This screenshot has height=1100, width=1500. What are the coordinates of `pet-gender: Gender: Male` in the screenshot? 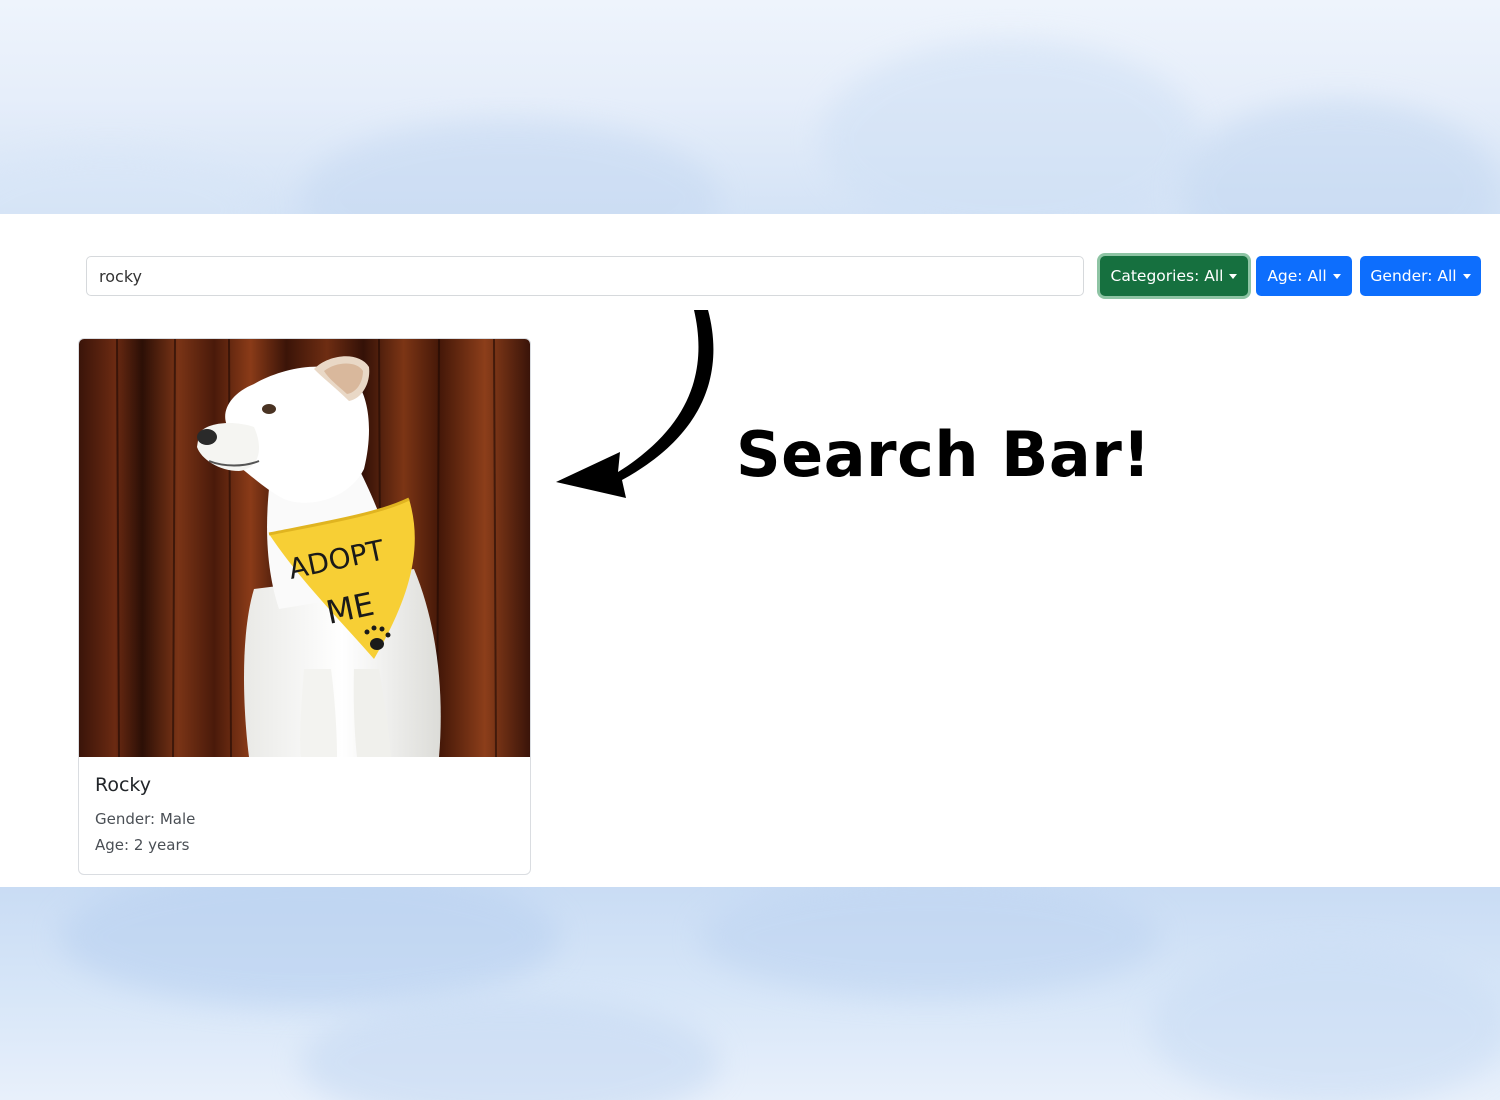 It's located at (145, 819).